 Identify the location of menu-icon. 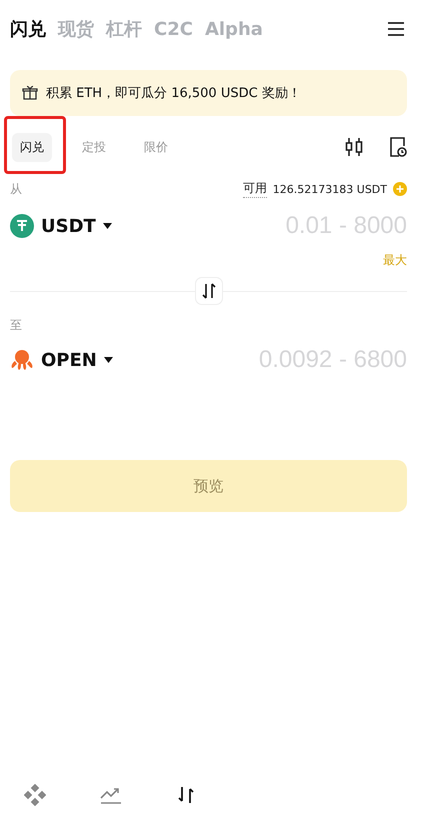
(396, 29).